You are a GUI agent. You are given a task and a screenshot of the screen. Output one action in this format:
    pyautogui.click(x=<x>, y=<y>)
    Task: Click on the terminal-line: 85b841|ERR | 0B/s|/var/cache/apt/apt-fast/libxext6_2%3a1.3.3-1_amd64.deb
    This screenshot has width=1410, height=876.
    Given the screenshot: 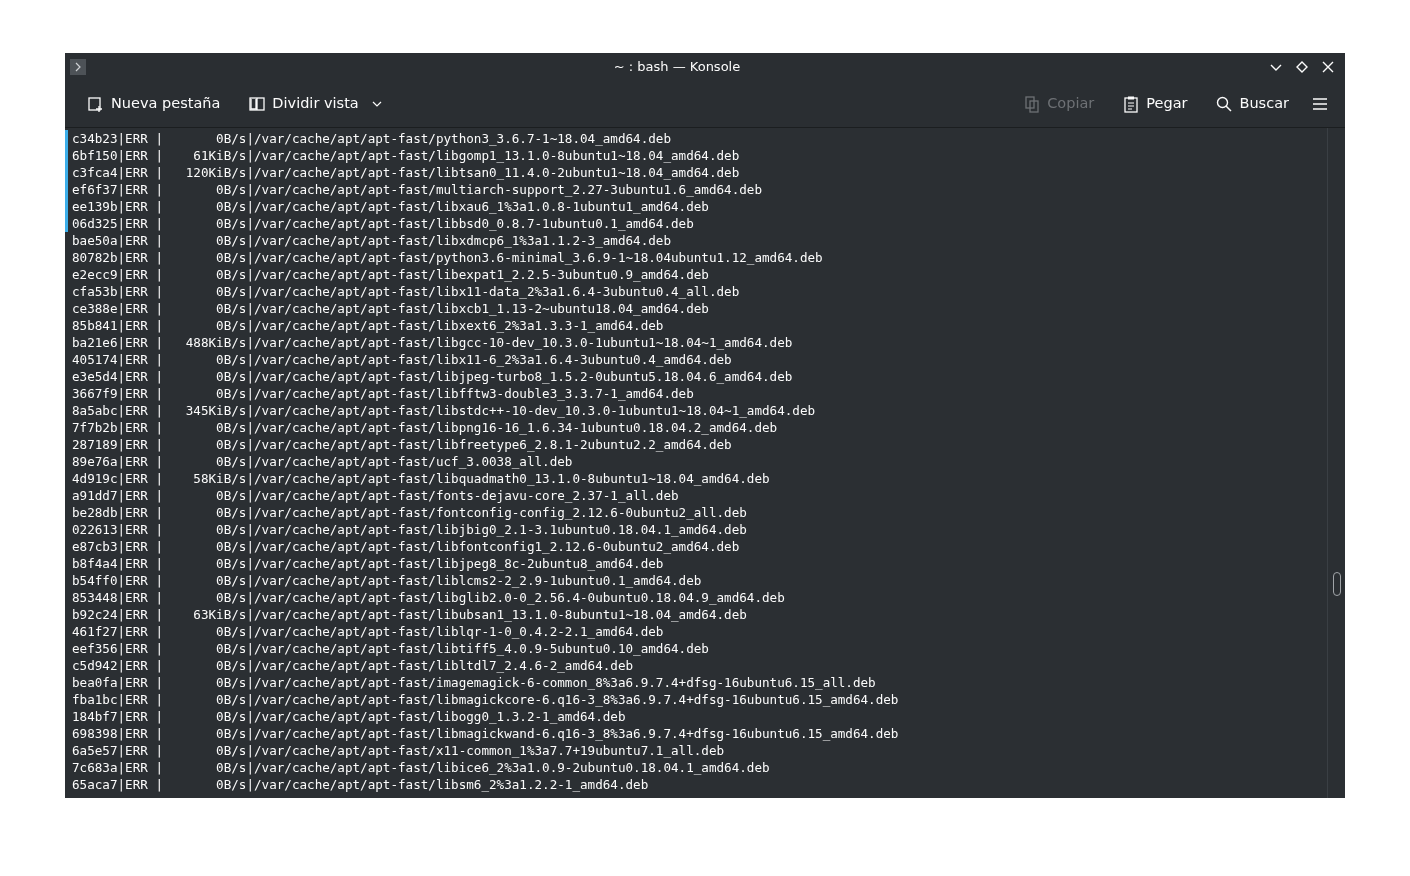 What is the action you would take?
    pyautogui.click(x=367, y=325)
    